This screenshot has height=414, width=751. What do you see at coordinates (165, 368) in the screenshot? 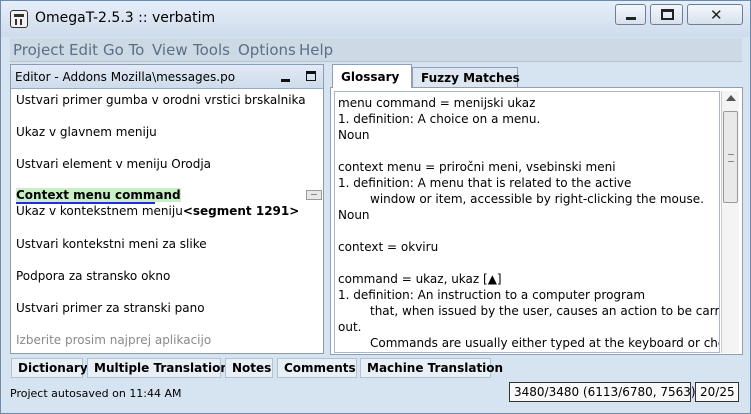
I see `tab-multiple-translations-label: Multiple Translations` at bounding box center [165, 368].